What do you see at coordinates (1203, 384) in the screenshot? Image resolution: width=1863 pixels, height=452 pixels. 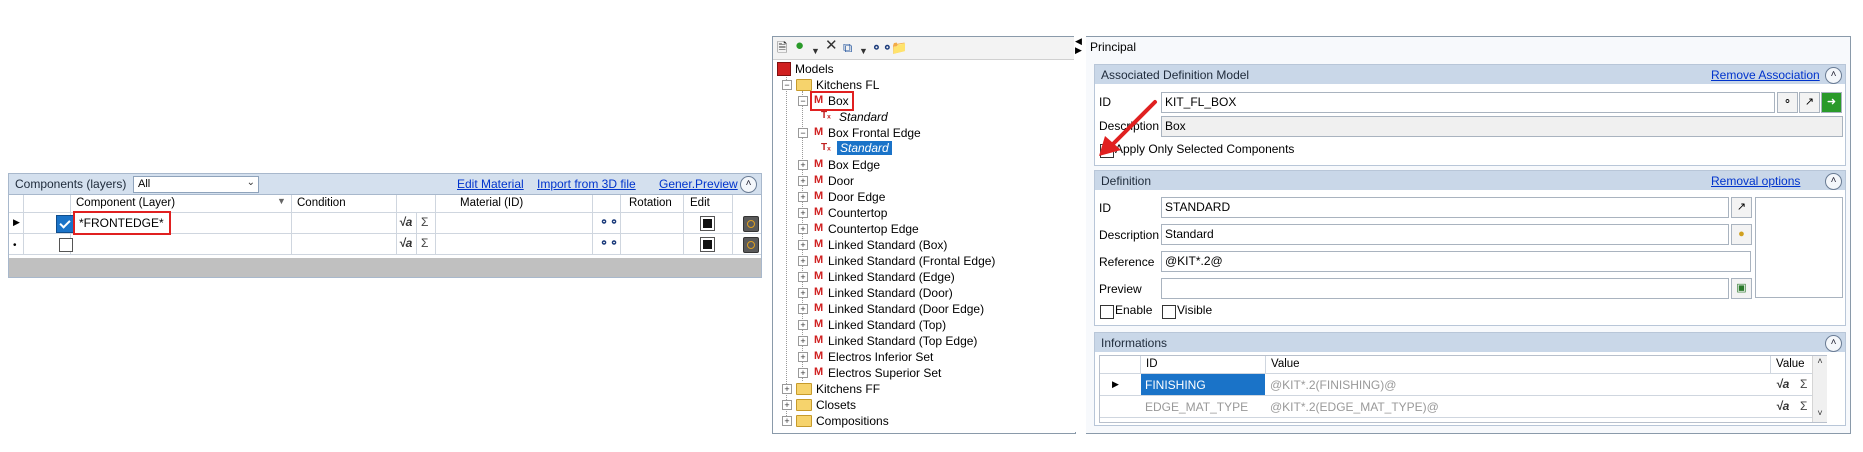 I see `info-id-cell: FINISHING` at bounding box center [1203, 384].